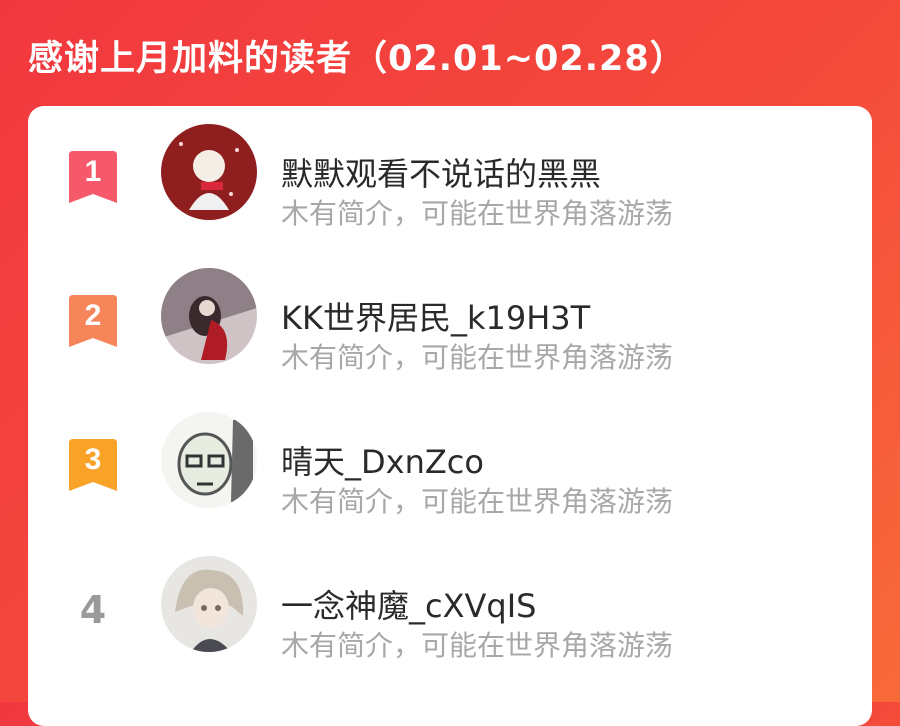 The height and width of the screenshot is (726, 900). I want to click on rank-badge: 3, so click(93, 465).